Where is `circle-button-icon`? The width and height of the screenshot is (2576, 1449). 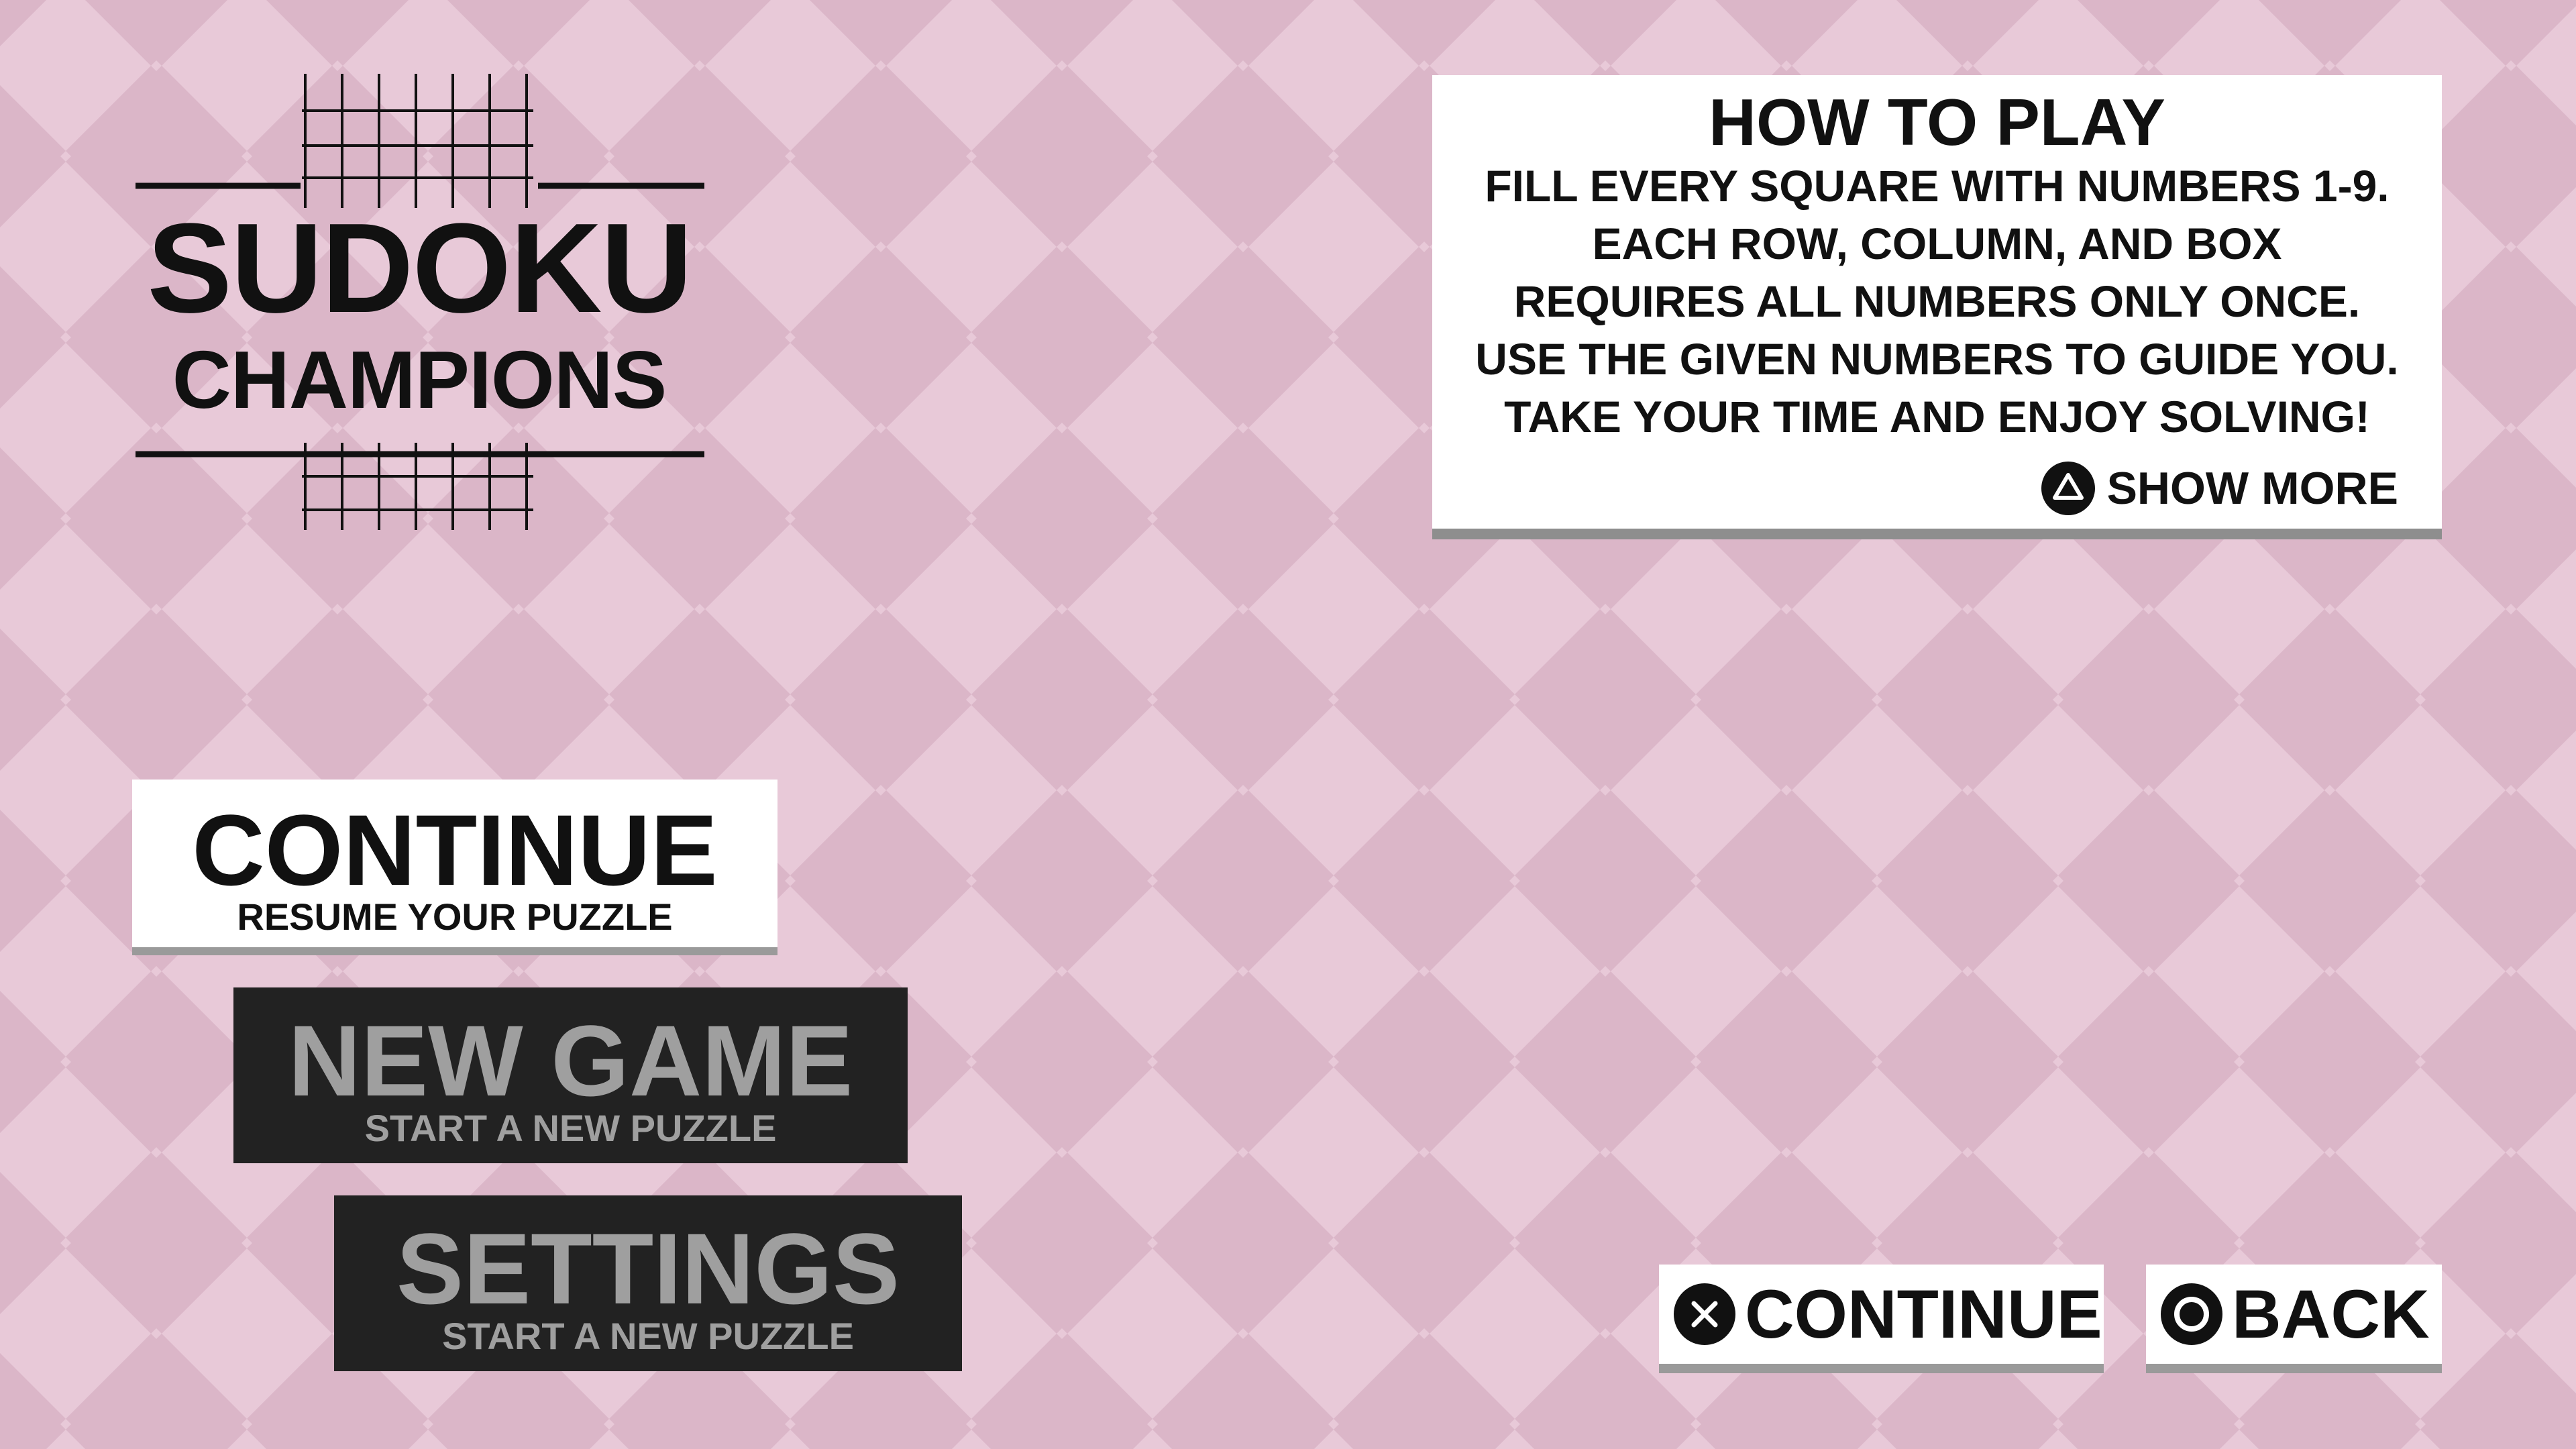 circle-button-icon is located at coordinates (2191, 1314).